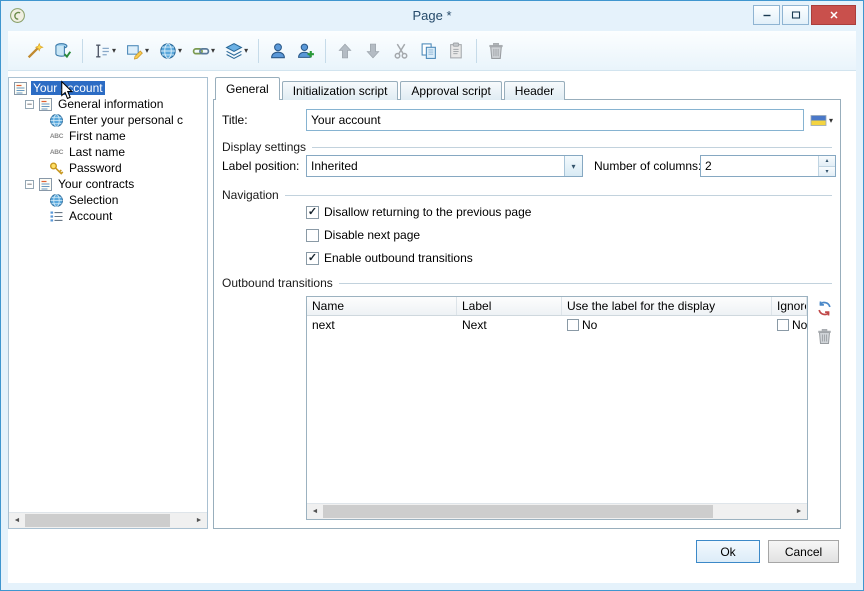 This screenshot has width=864, height=591. I want to click on insert-field-button: ▾, so click(104, 51).